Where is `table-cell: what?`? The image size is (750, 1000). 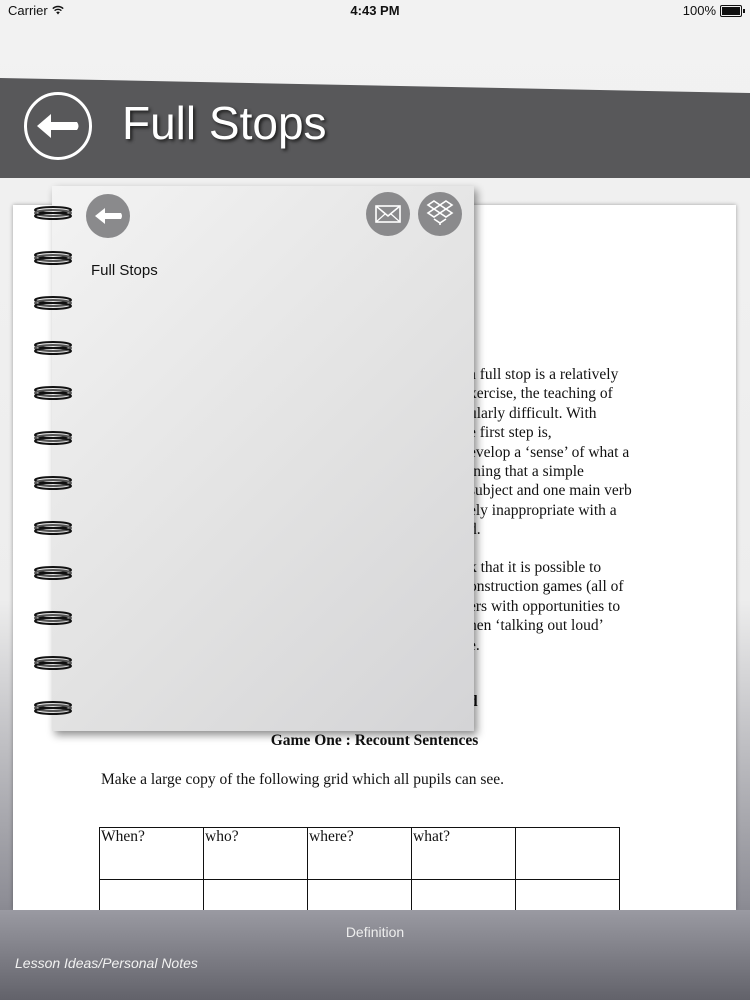
table-cell: what? is located at coordinates (463, 853).